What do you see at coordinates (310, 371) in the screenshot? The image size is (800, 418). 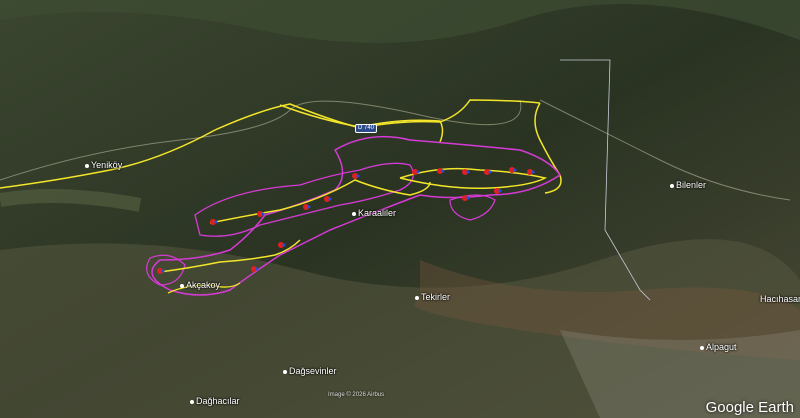 I see `place-dagsevinler: Dağsevinler` at bounding box center [310, 371].